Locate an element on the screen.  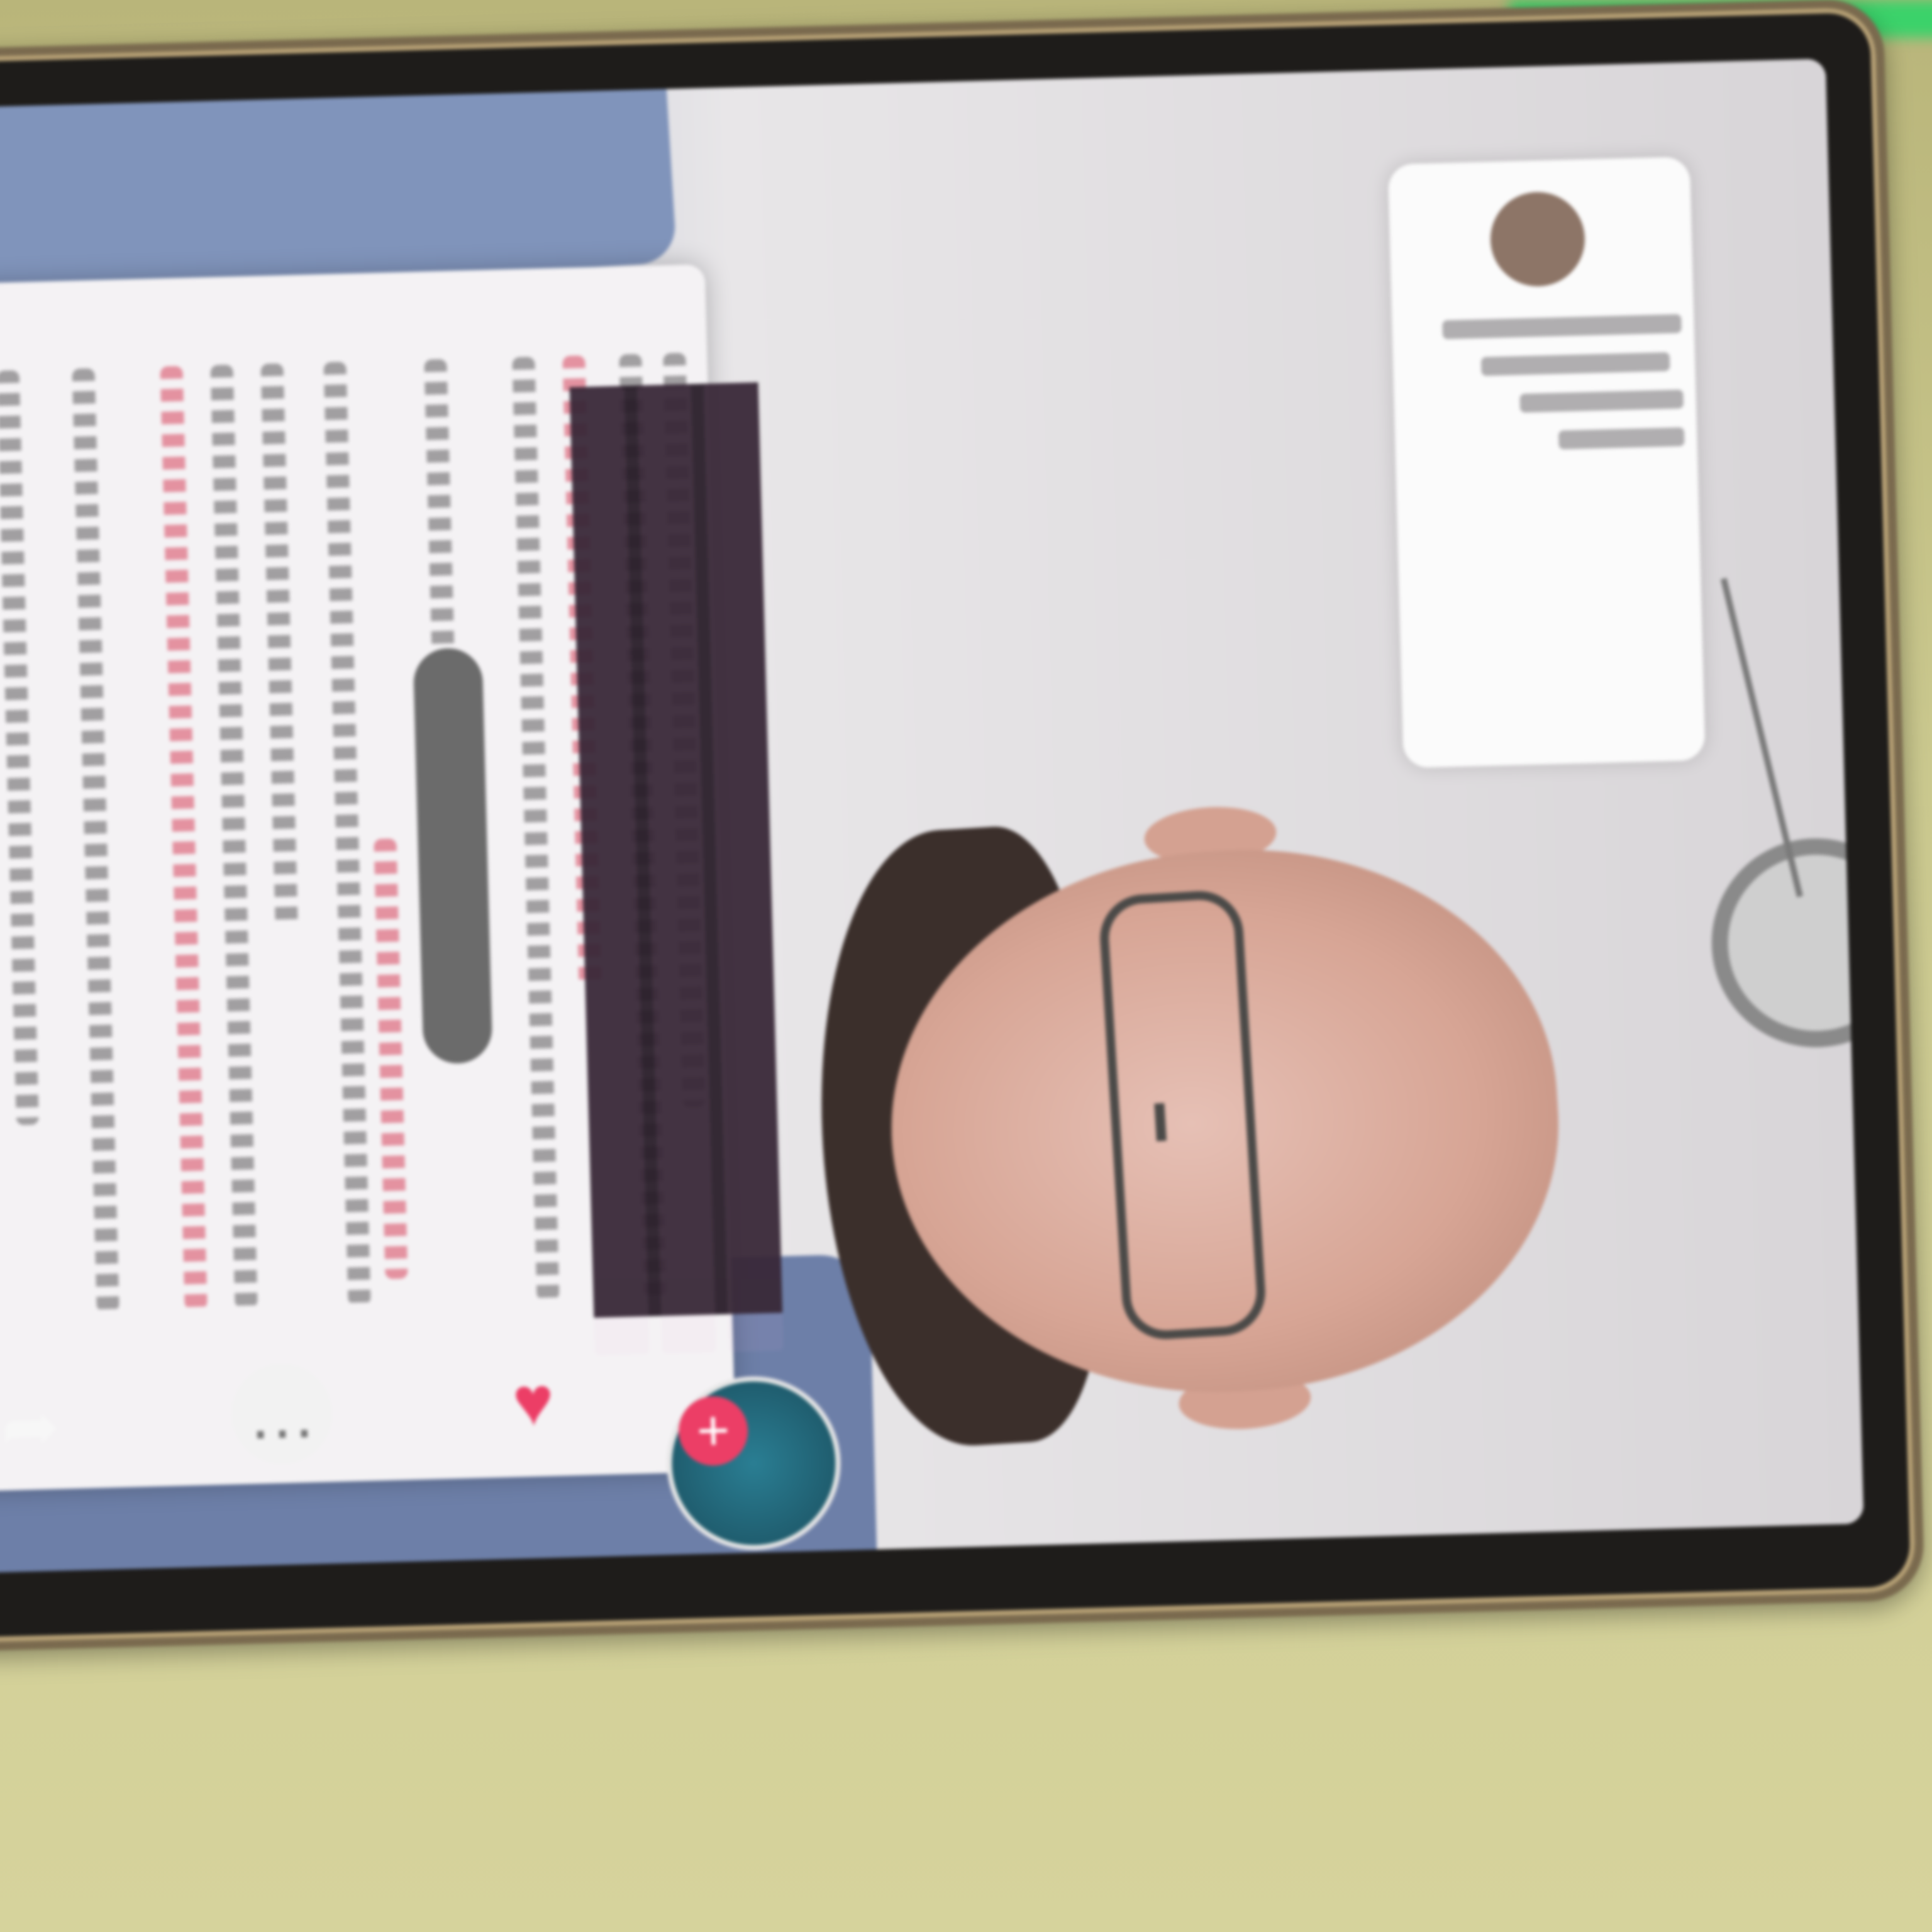
headline-text is located at coordinates (676, 869).